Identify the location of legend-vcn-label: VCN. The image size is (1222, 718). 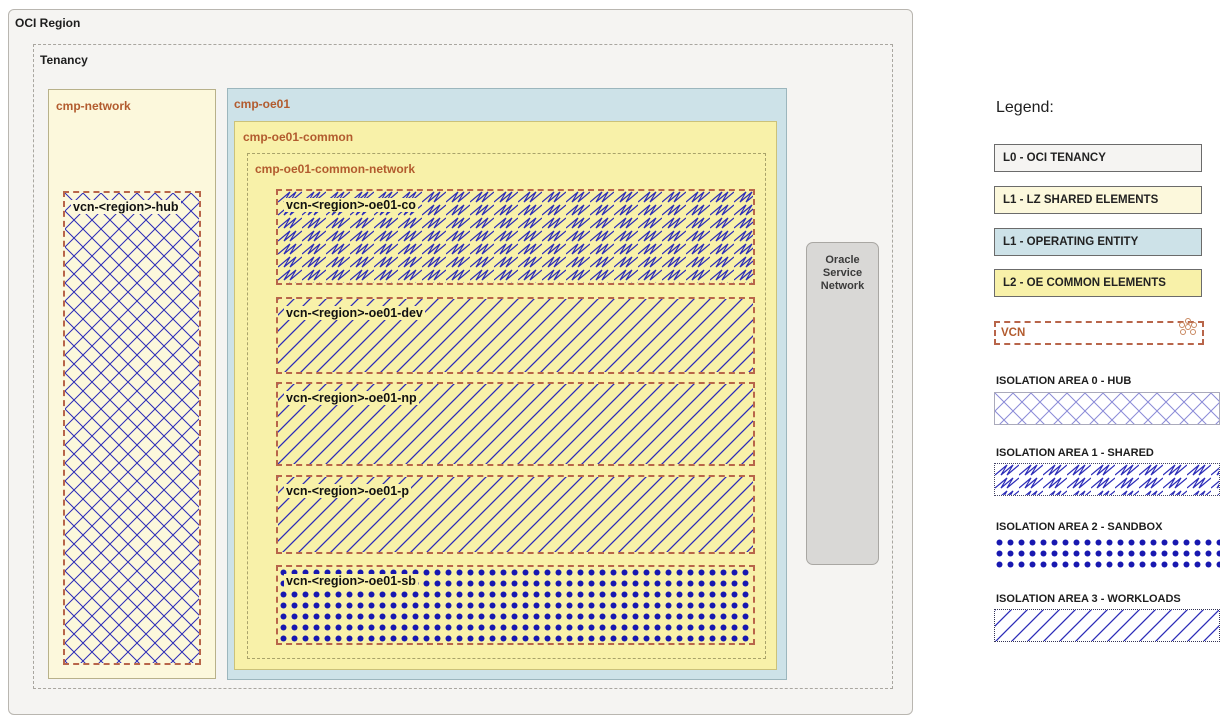
(1013, 333).